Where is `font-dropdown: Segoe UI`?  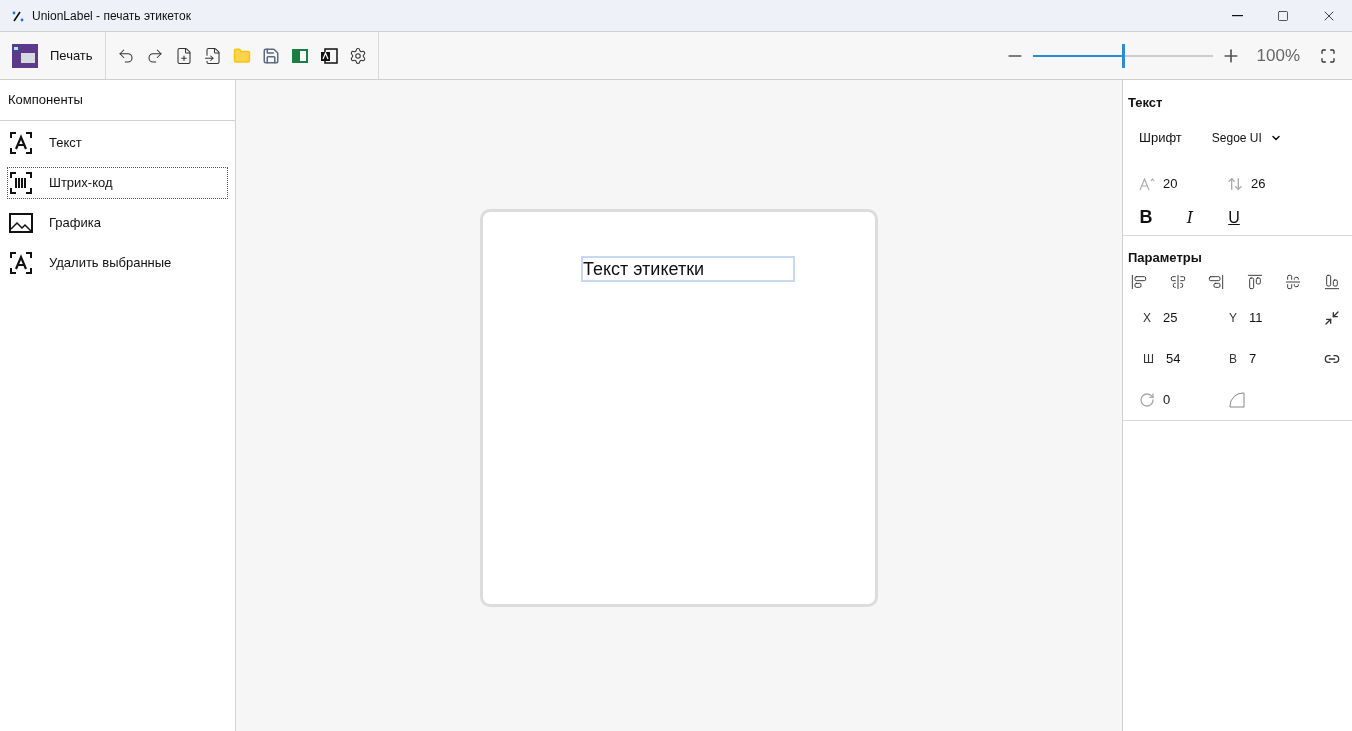 font-dropdown: Segoe UI is located at coordinates (1246, 137).